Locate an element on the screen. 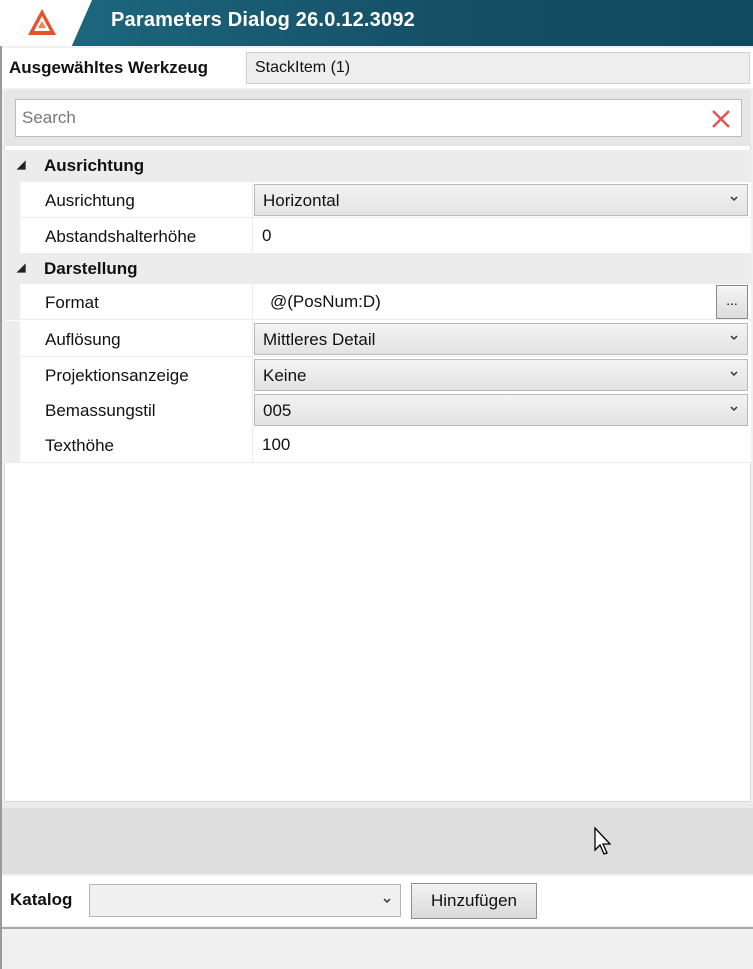 The width and height of the screenshot is (753, 969). property-name: Texthöhe is located at coordinates (79, 445).